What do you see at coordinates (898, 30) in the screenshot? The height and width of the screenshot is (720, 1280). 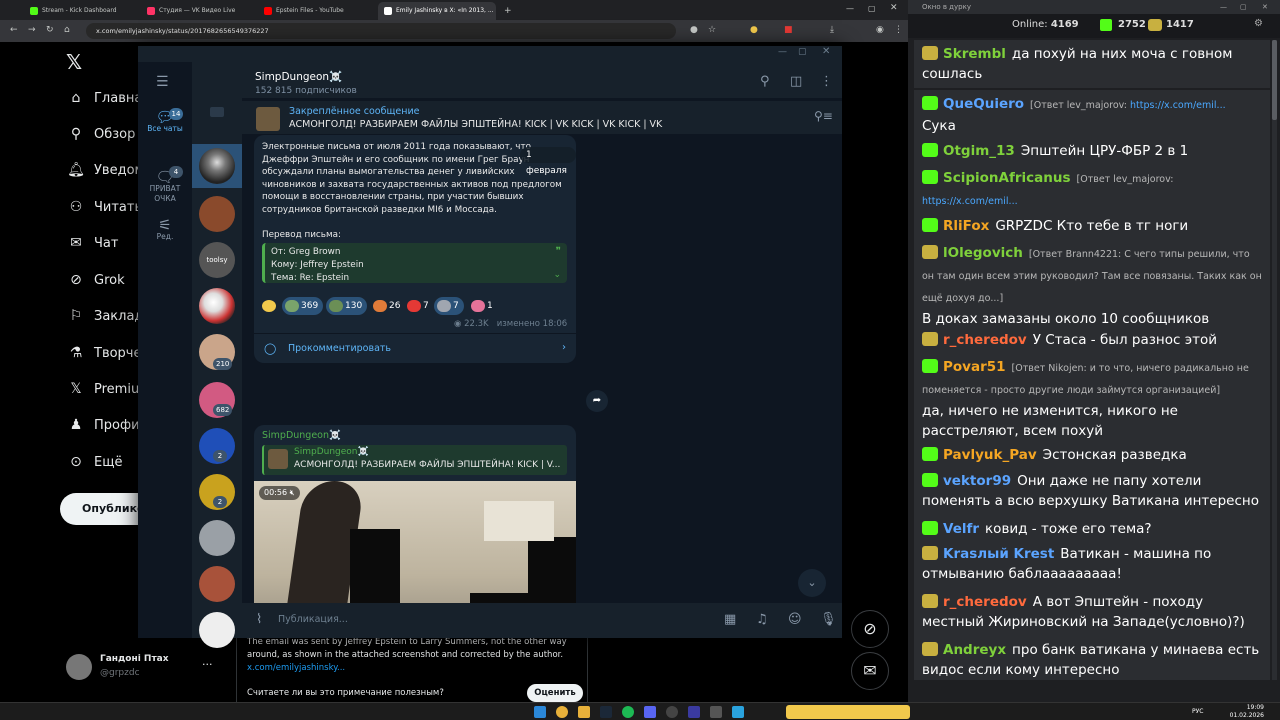 I see `menu-icon: ⋮` at bounding box center [898, 30].